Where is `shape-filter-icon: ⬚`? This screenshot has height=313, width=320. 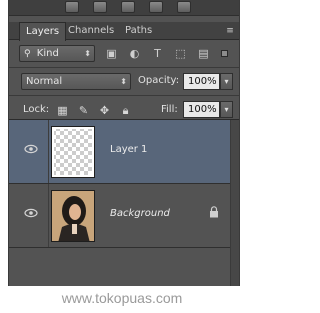 shape-filter-icon: ⬚ is located at coordinates (180, 54).